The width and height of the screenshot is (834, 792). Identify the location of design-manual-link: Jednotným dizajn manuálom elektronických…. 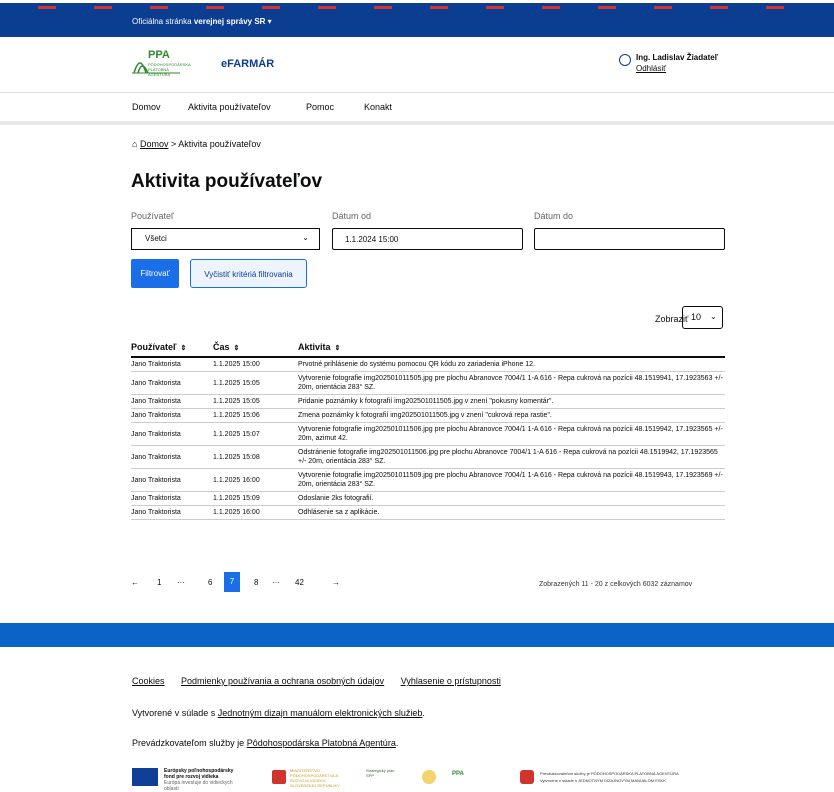
(320, 713).